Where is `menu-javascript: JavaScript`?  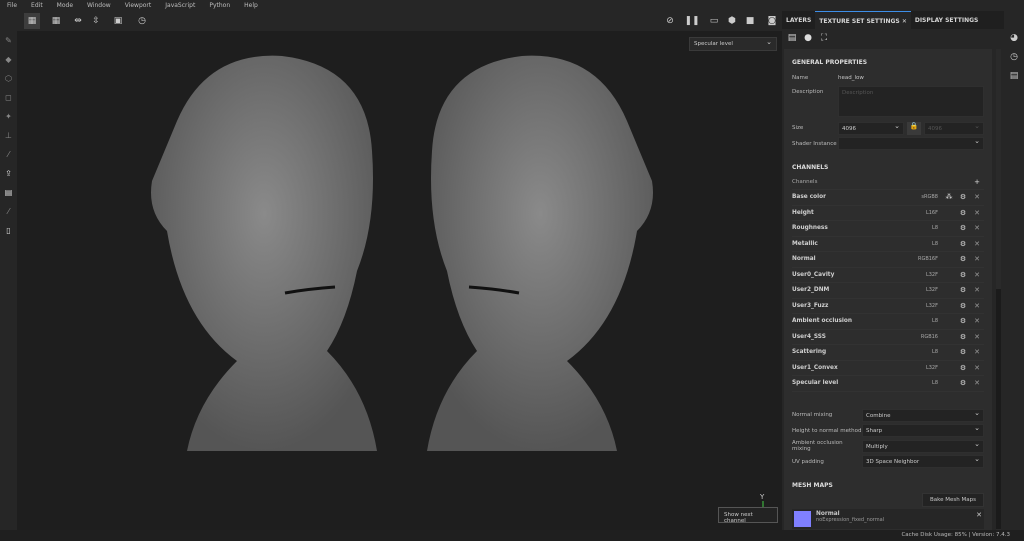
menu-javascript: JavaScript is located at coordinates (180, 5).